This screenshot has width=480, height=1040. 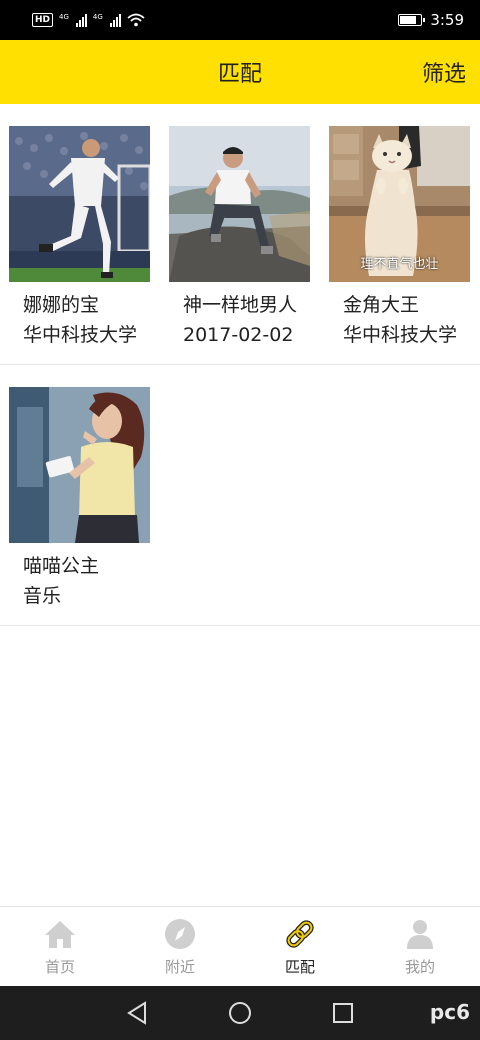 What do you see at coordinates (61, 566) in the screenshot?
I see `card-name: 喵喵公主` at bounding box center [61, 566].